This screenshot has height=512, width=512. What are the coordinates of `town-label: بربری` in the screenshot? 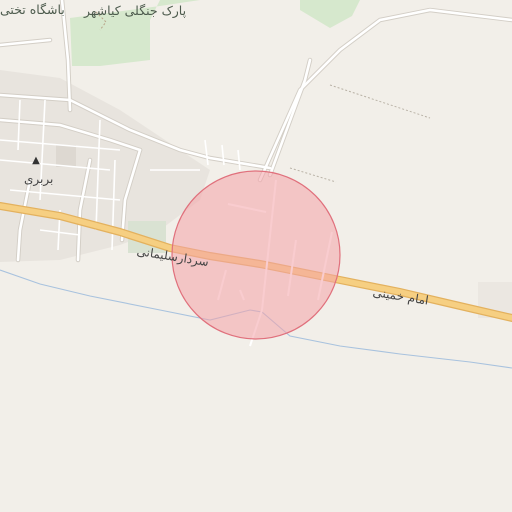 It's located at (39, 179).